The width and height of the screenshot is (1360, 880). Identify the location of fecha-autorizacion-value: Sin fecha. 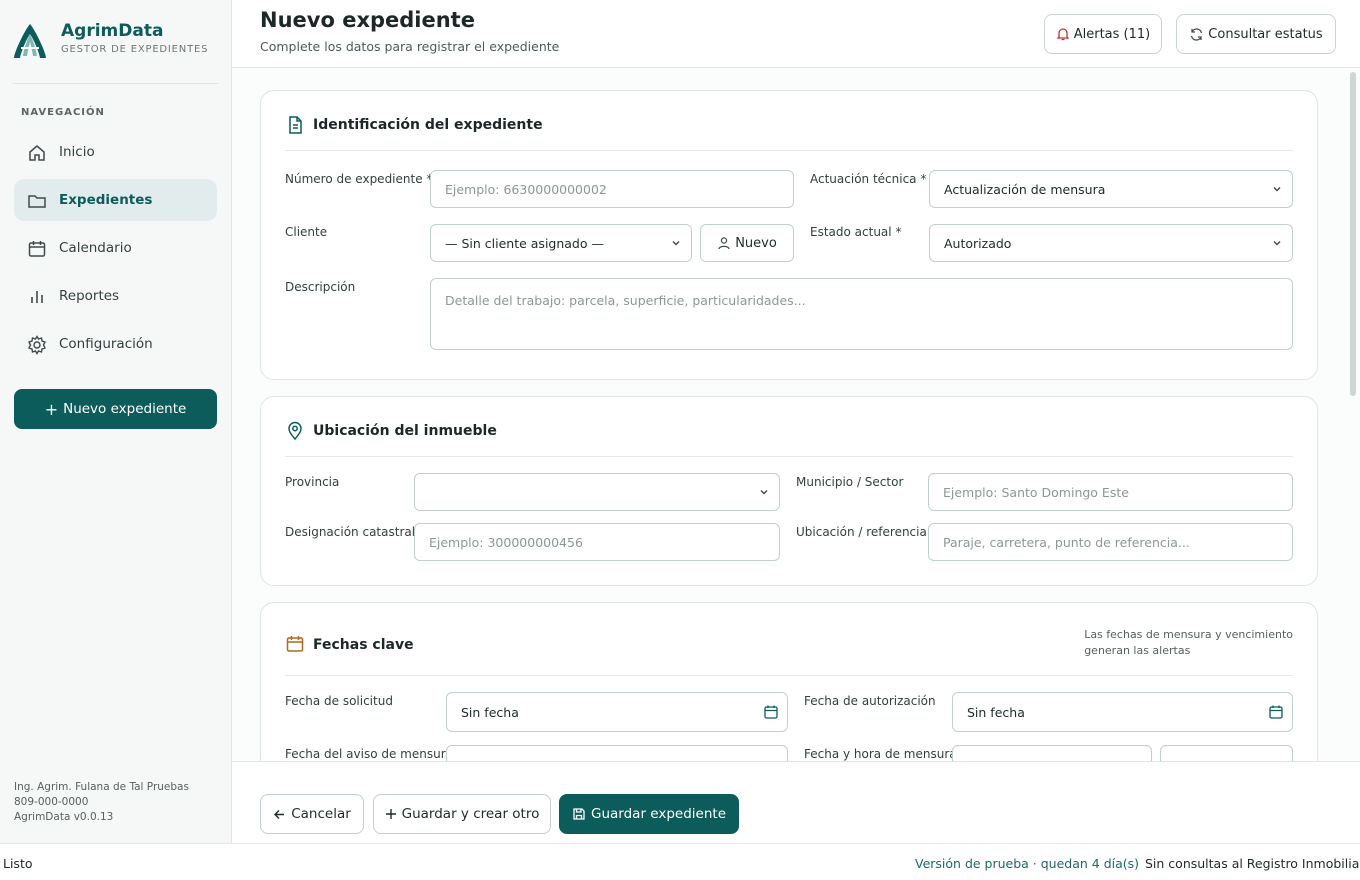
(996, 712).